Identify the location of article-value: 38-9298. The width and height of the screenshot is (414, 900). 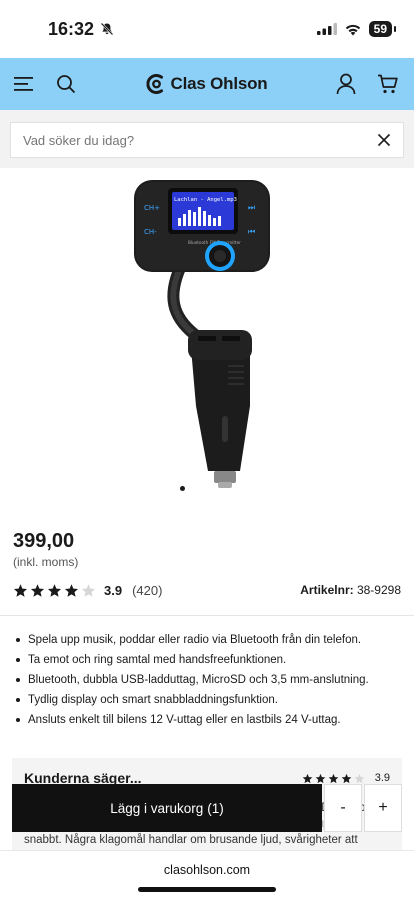
(378, 590).